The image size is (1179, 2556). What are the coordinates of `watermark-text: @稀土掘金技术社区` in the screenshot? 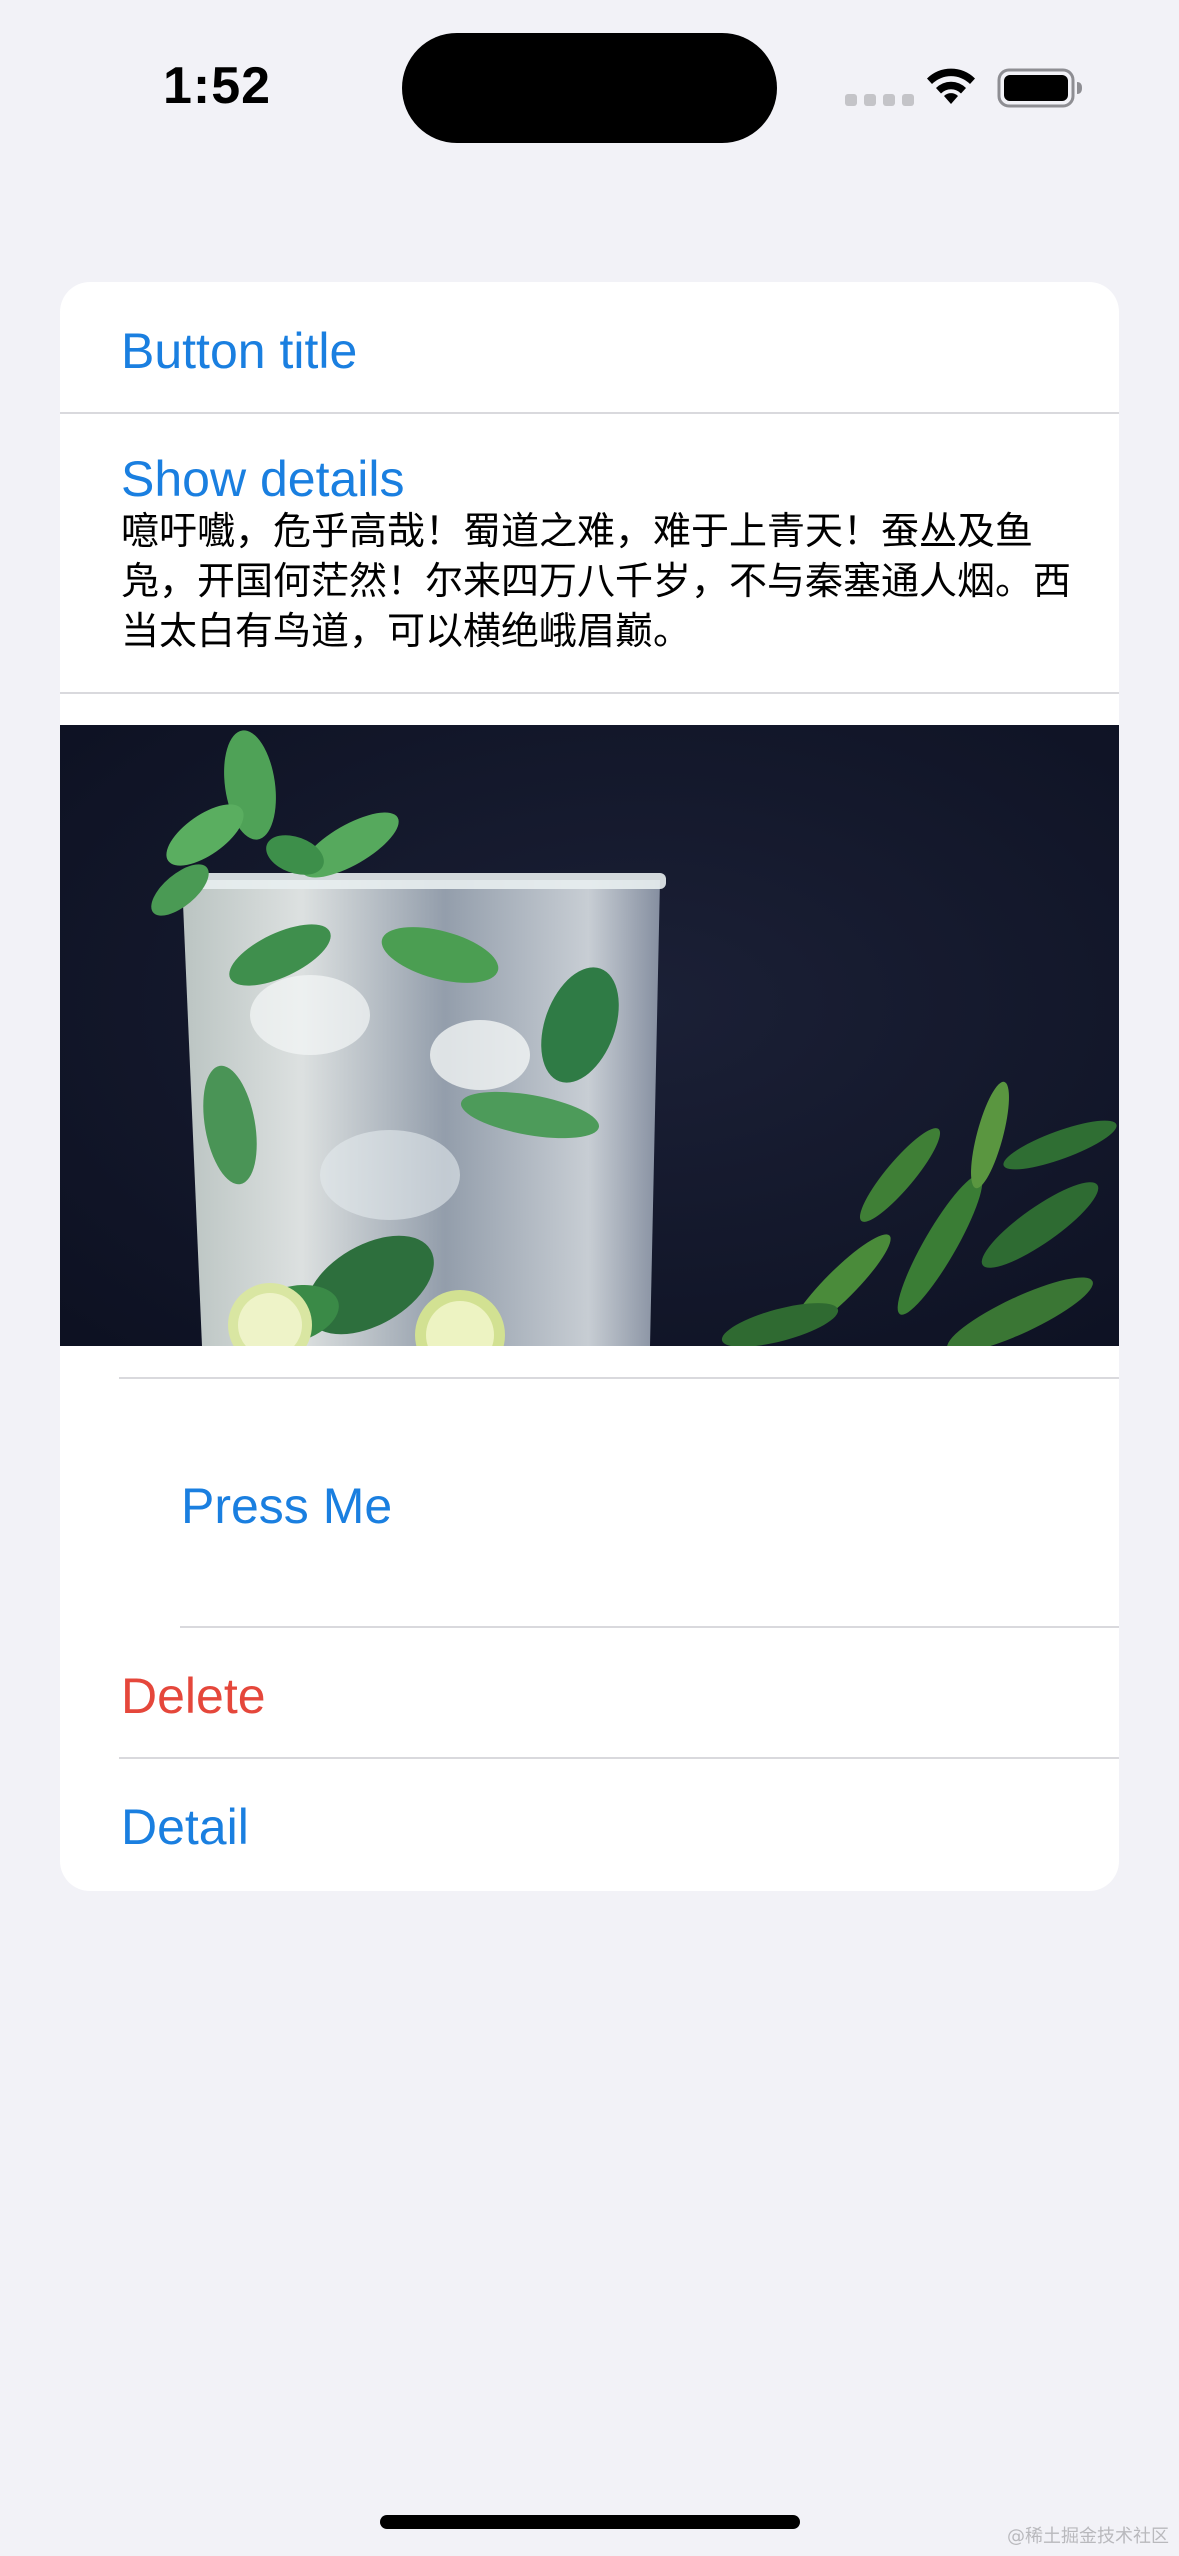 It's located at (1088, 2536).